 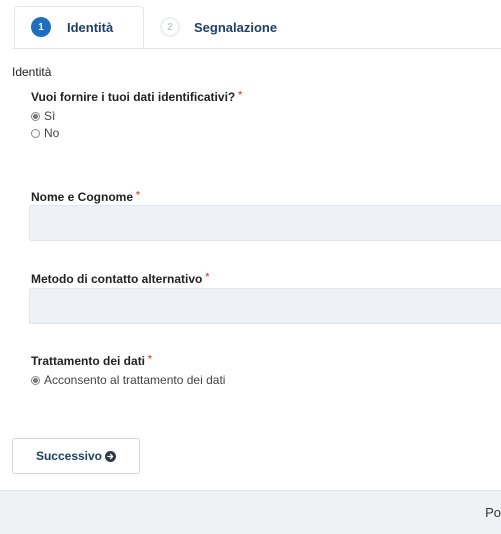 What do you see at coordinates (43, 116) in the screenshot?
I see `radio-option-si: Sì` at bounding box center [43, 116].